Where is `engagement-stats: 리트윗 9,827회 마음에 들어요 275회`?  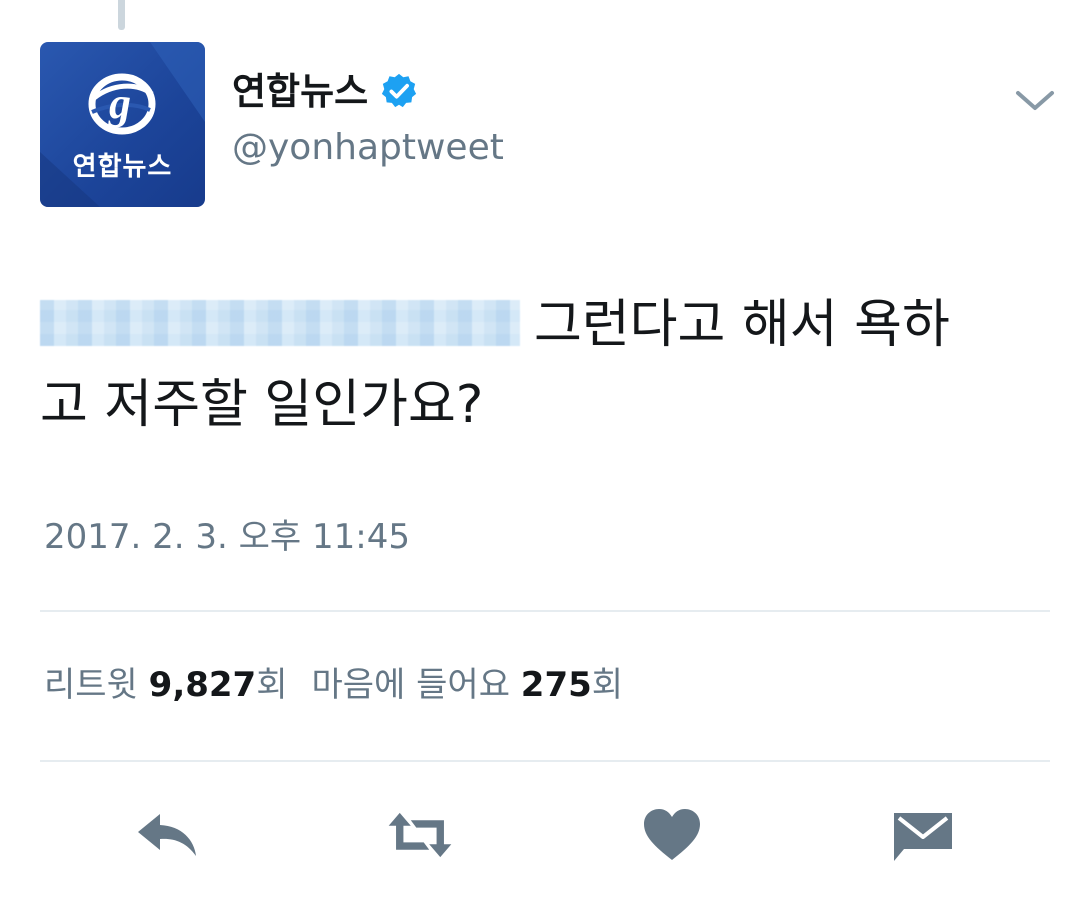 engagement-stats: 리트윗 9,827회 마음에 들어요 275회 is located at coordinates (333, 685).